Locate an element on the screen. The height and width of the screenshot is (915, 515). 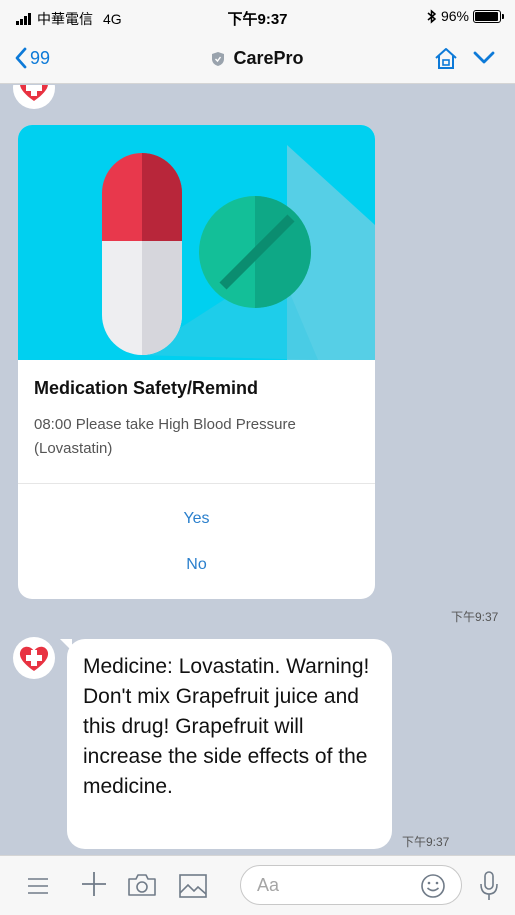
bot-avatar is located at coordinates (34, 97).